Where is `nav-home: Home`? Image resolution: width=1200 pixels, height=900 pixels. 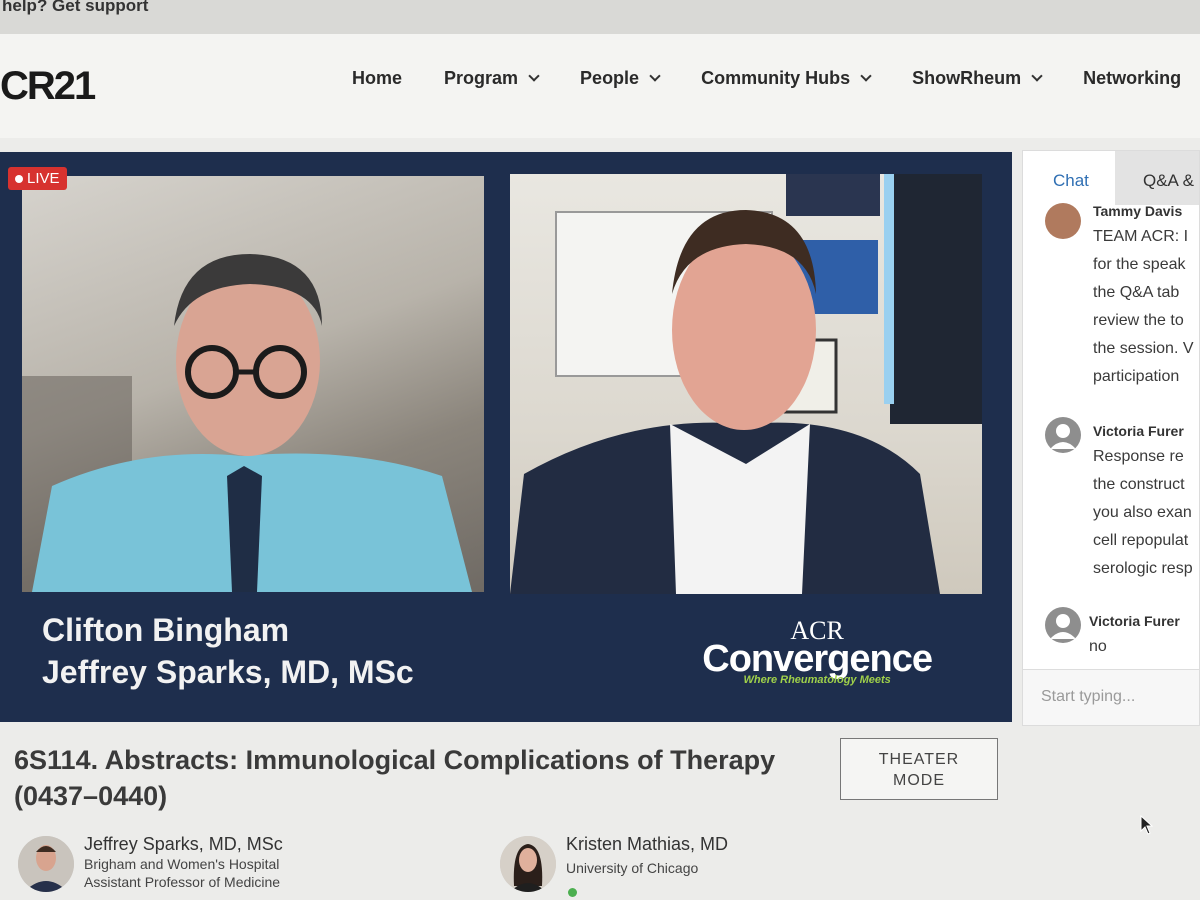 nav-home: Home is located at coordinates (377, 78).